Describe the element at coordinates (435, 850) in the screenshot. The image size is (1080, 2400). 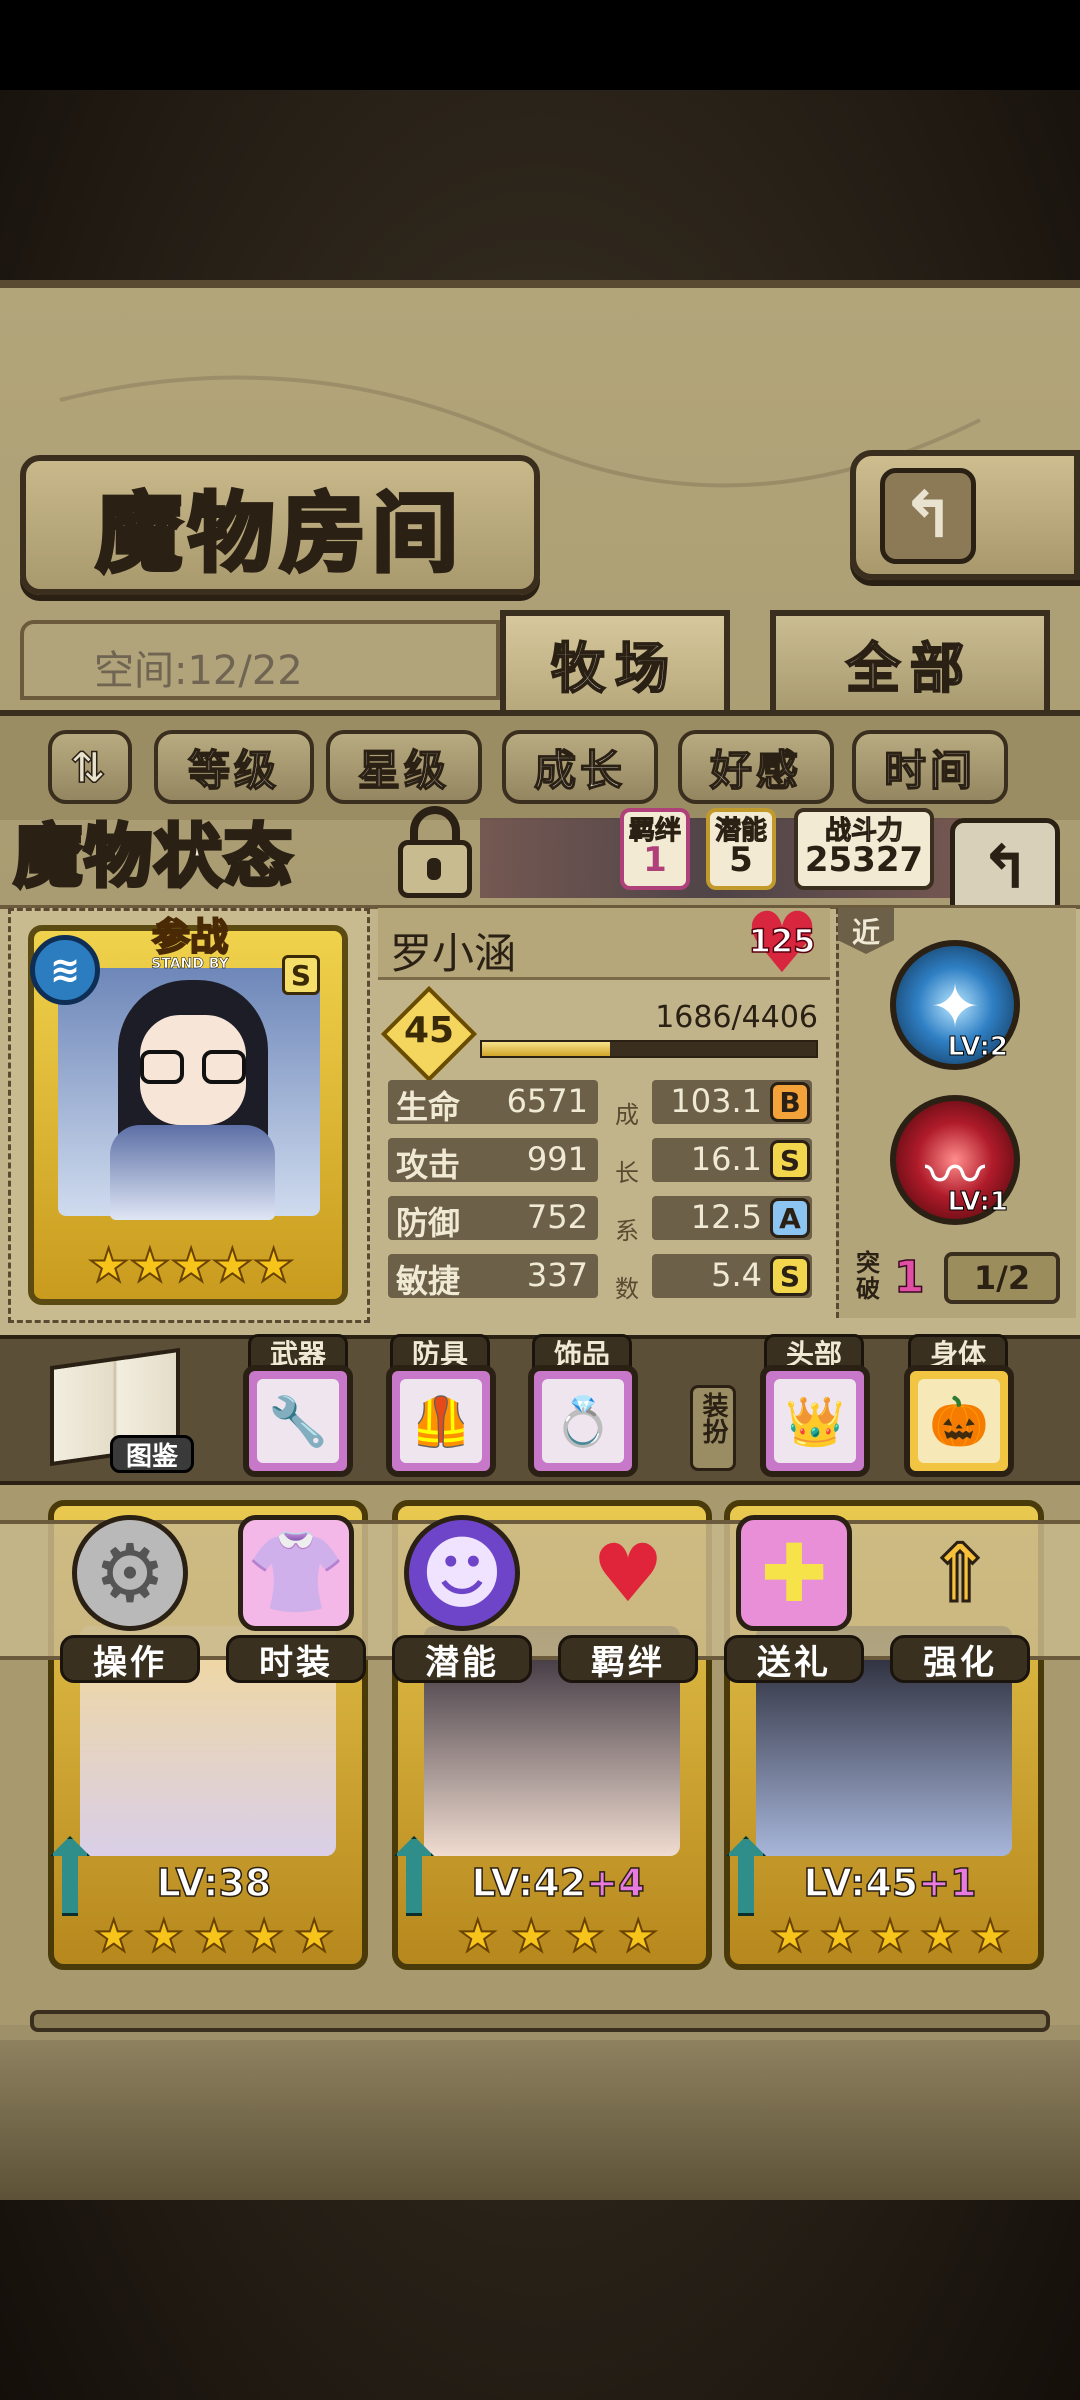
I see `lock-icon` at that location.